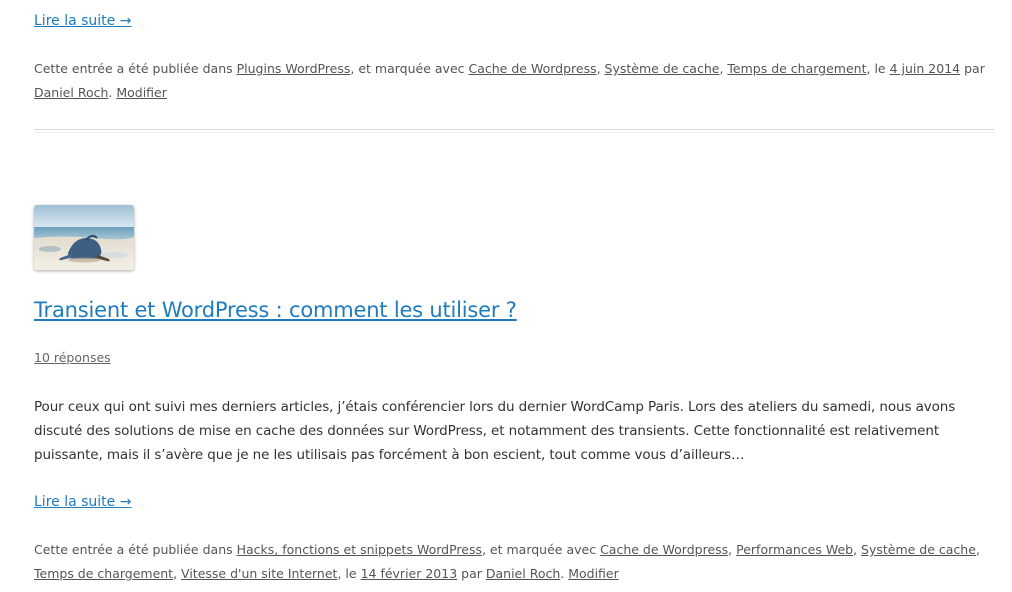 This screenshot has height=592, width=1012. I want to click on beach-thumbnail-image, so click(84, 237).